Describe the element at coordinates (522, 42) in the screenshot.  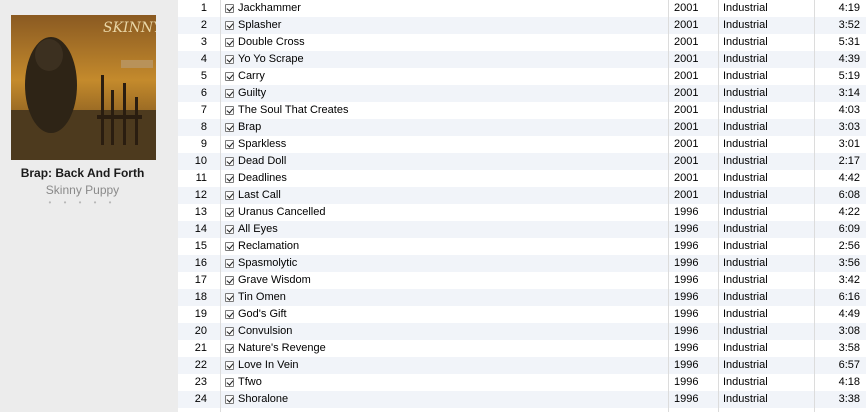
I see `track-row: 3 Double Cross 2001 Industrial 5:31` at that location.